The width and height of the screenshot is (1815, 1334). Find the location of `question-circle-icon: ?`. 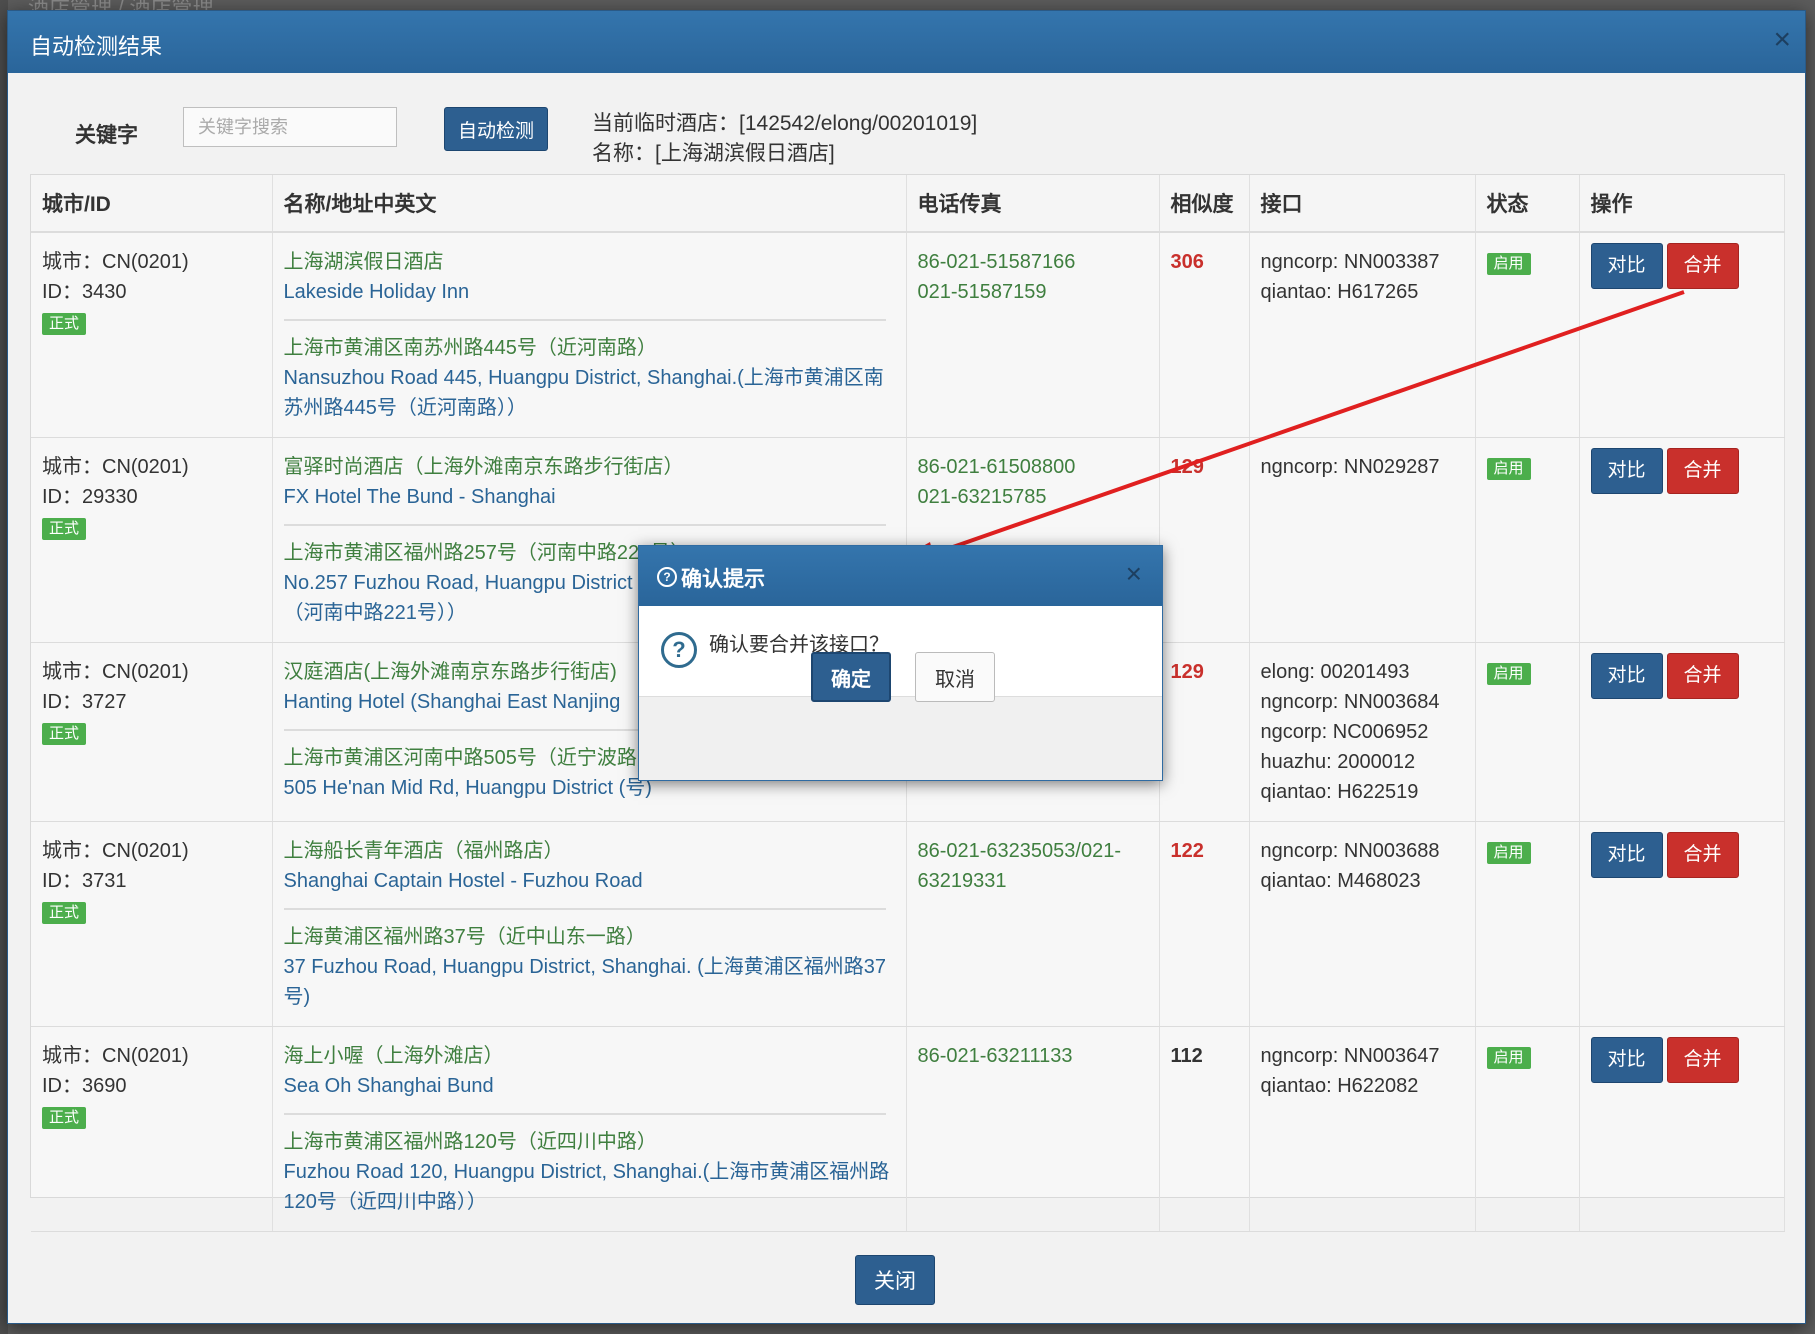

question-circle-icon: ? is located at coordinates (667, 577).